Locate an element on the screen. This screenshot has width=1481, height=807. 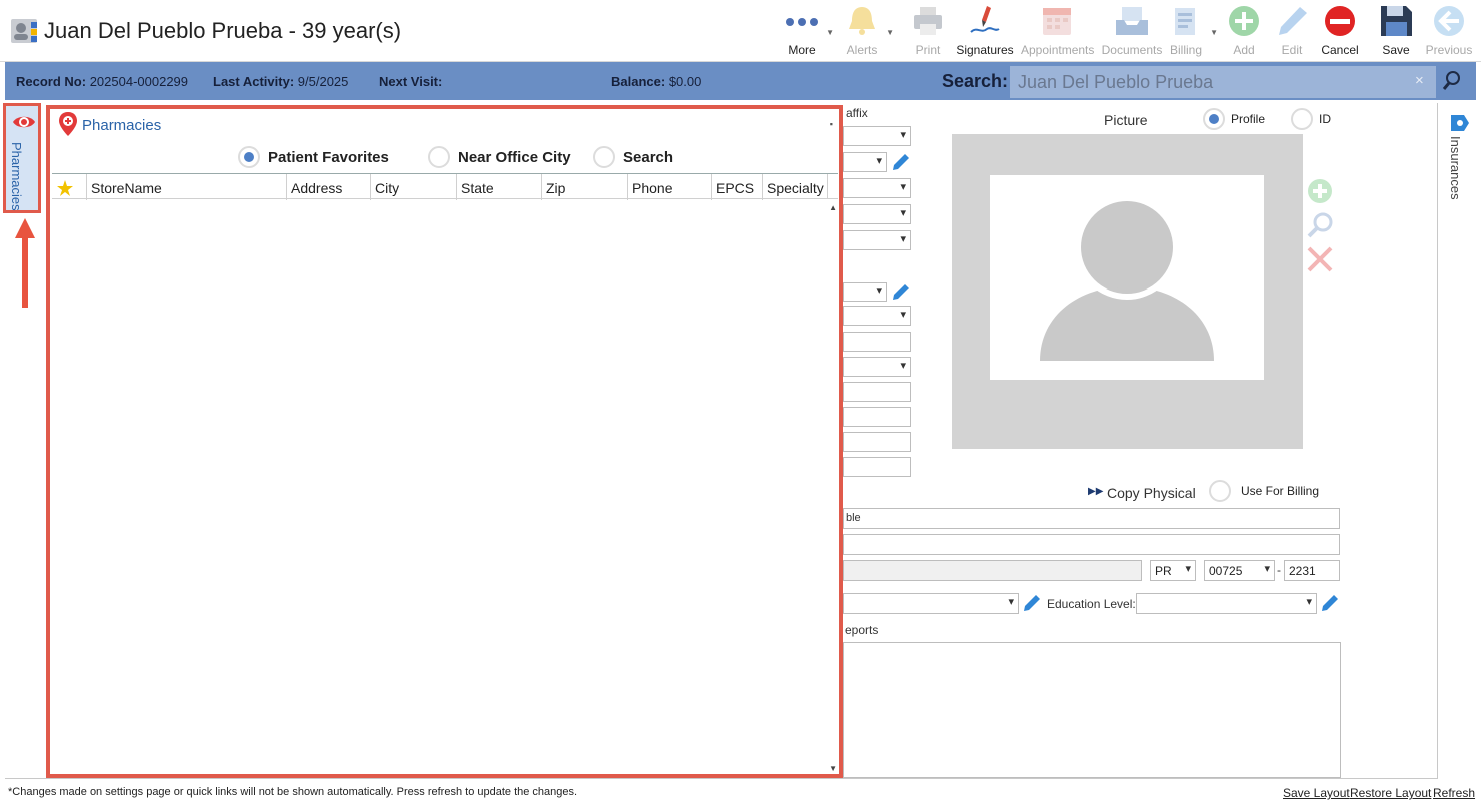
calendar-icon is located at coordinates (1057, 21).